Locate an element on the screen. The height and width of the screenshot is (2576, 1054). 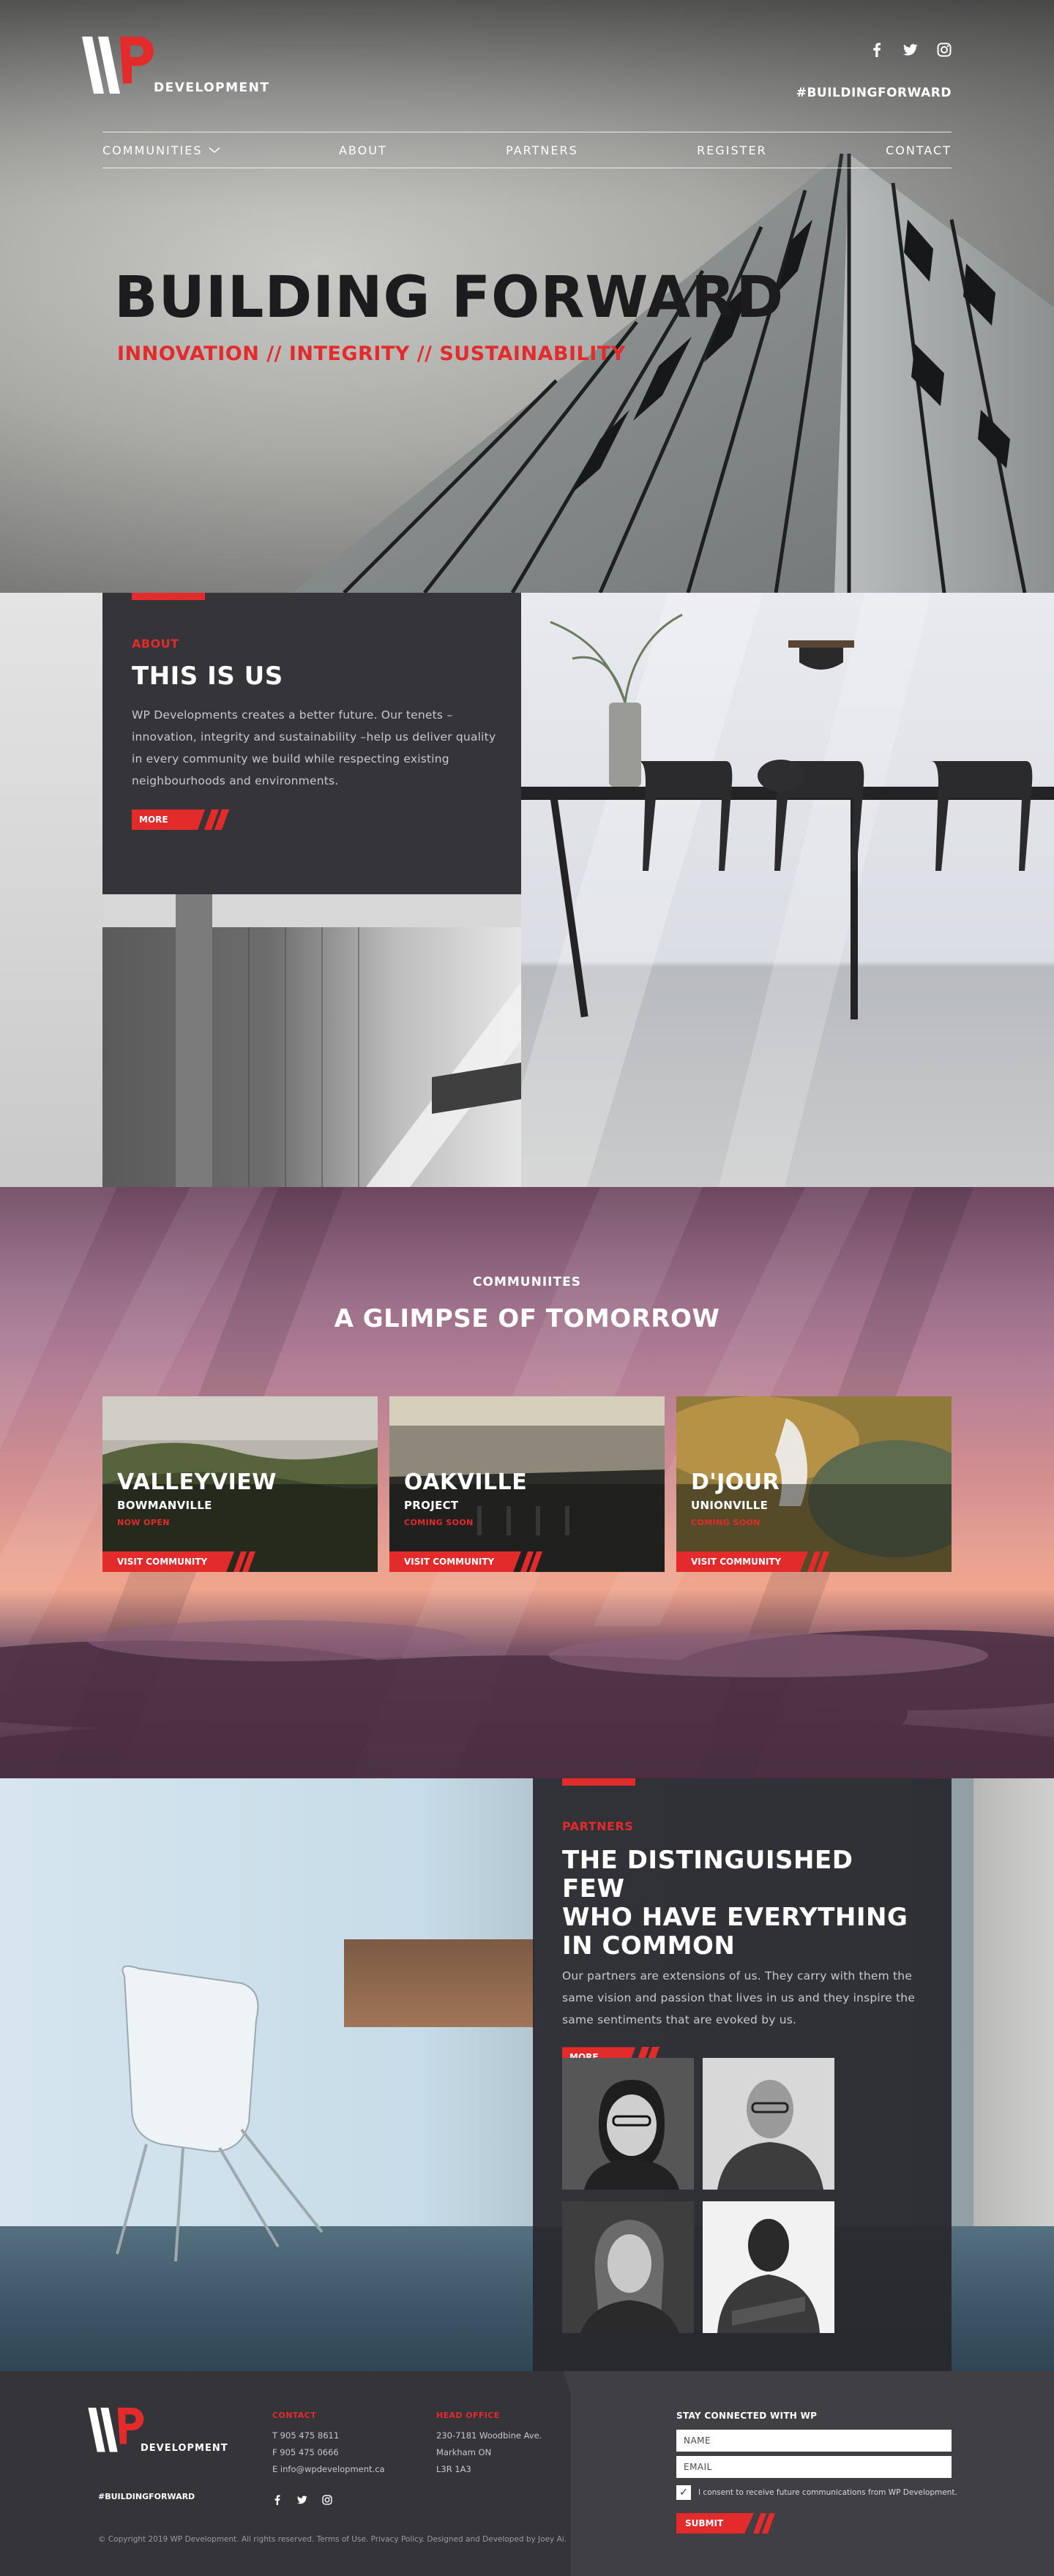
partners-title-line: WHO HAVE EVERYTHING is located at coordinates (735, 1918).